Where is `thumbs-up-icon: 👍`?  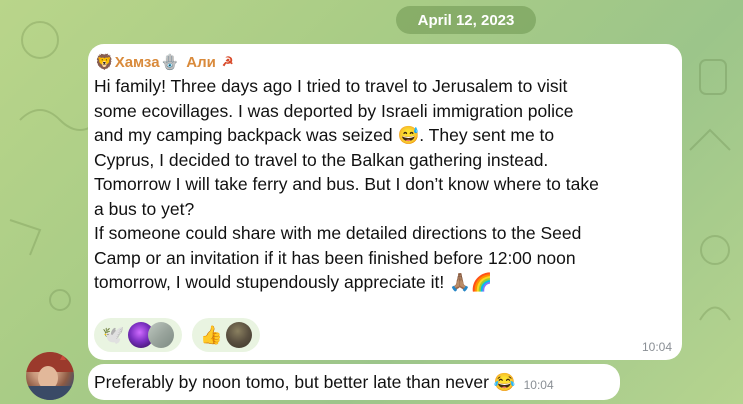
thumbs-up-icon: 👍 is located at coordinates (211, 334).